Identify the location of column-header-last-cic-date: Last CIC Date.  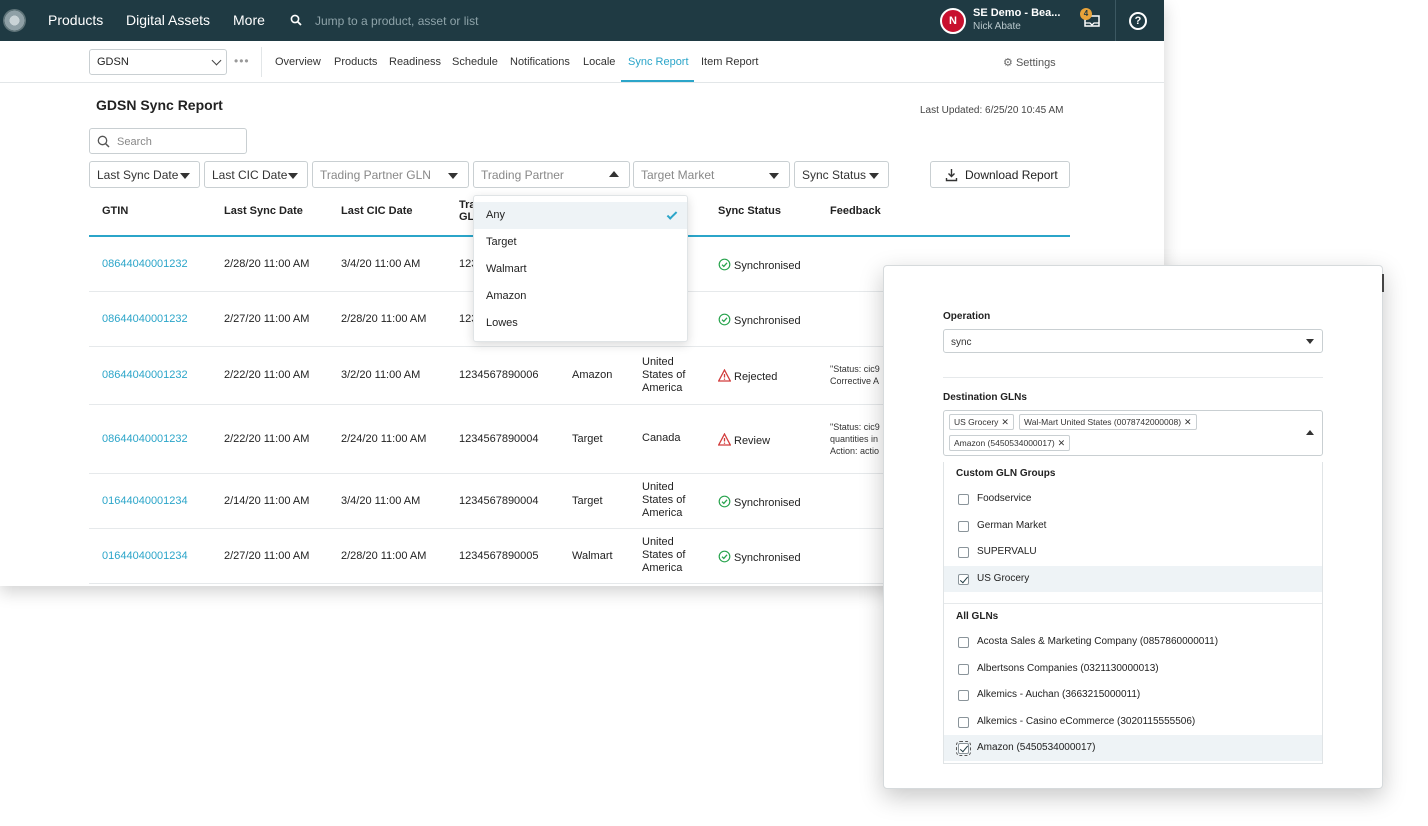
(377, 211).